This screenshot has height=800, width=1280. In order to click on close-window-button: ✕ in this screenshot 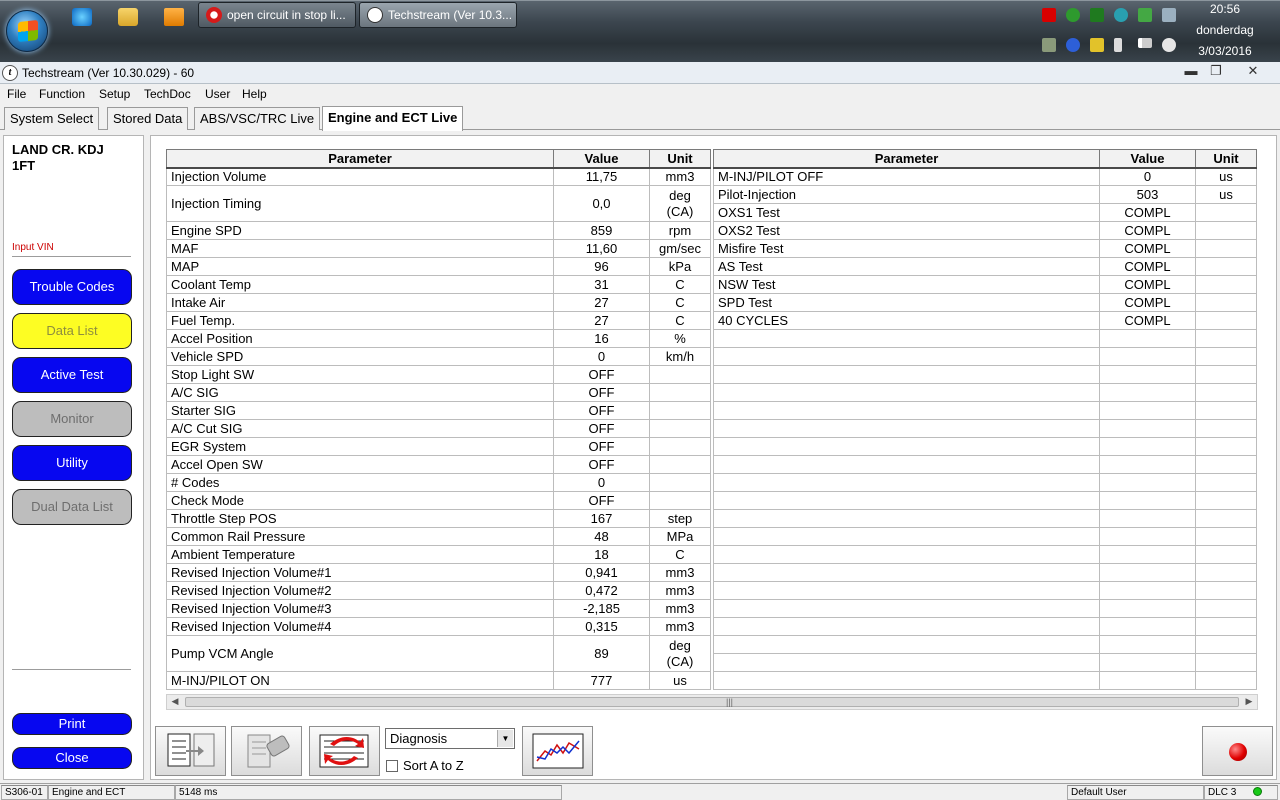, I will do `click(1253, 72)`.